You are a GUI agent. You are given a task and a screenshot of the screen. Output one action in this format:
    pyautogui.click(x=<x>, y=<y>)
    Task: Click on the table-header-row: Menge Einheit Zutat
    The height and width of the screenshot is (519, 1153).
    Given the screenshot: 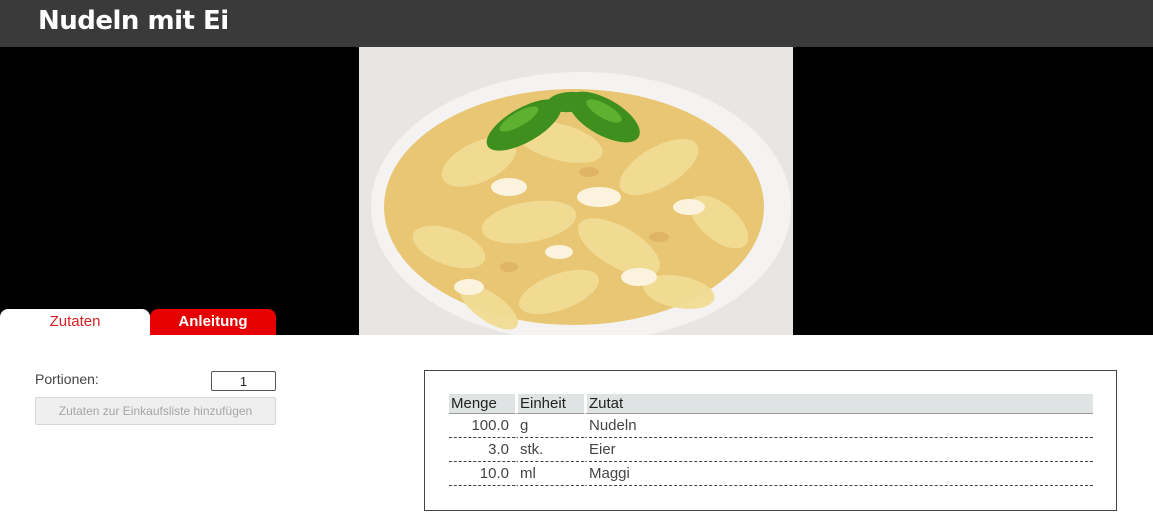 What is the action you would take?
    pyautogui.click(x=771, y=404)
    